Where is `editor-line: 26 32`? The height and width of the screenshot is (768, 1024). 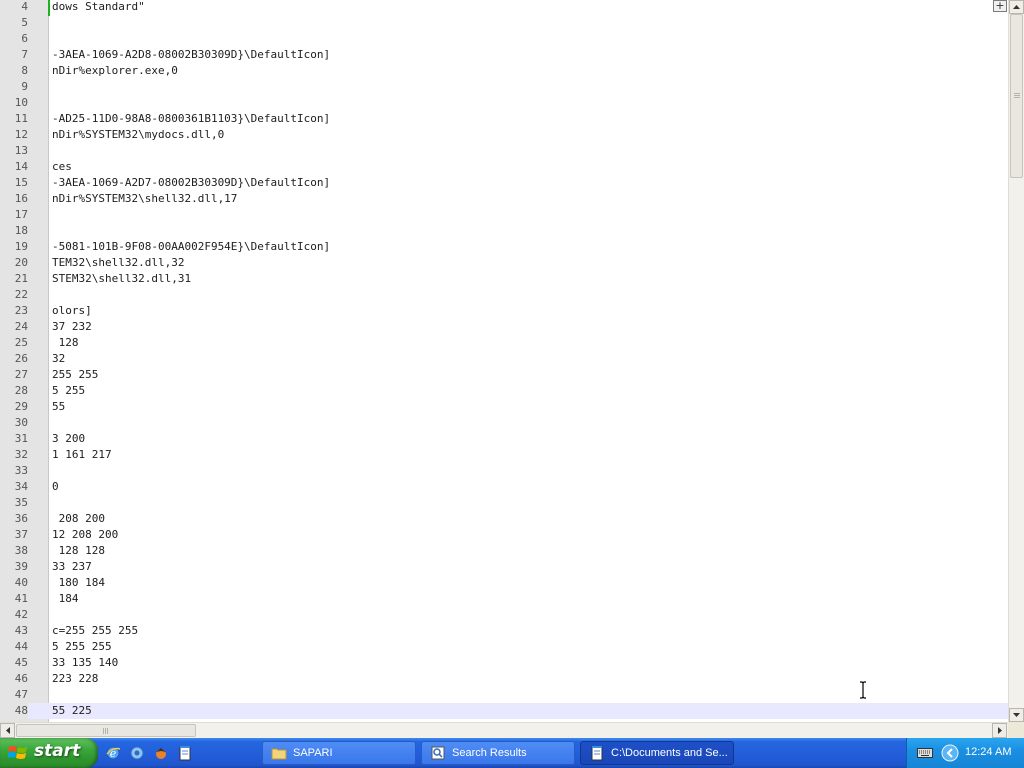
editor-line: 26 32 is located at coordinates (504, 359).